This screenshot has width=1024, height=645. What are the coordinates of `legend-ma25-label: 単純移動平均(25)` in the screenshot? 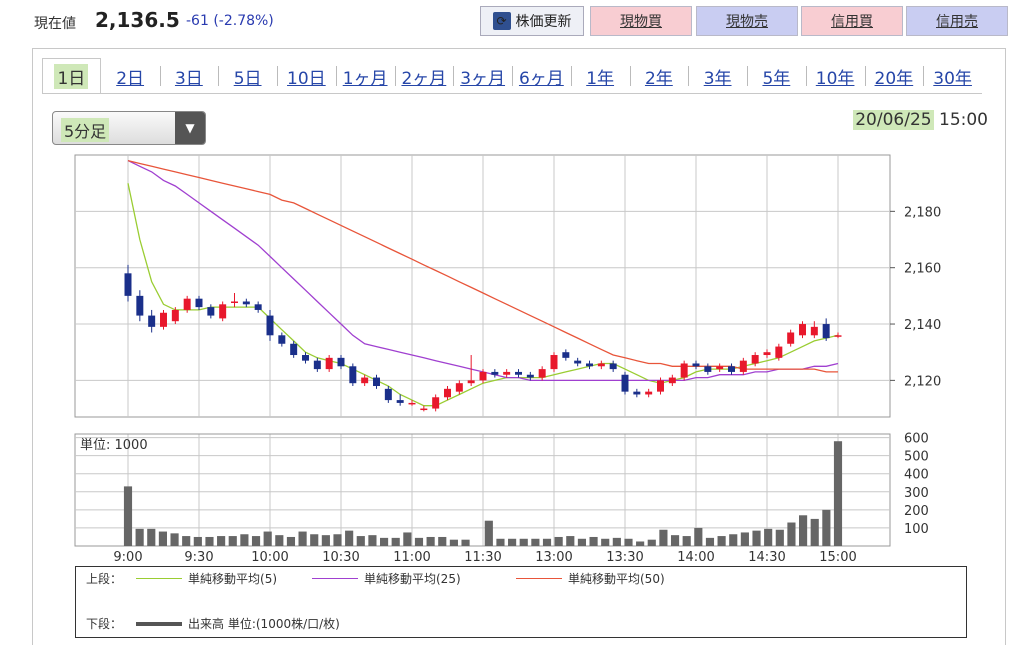 It's located at (412, 579).